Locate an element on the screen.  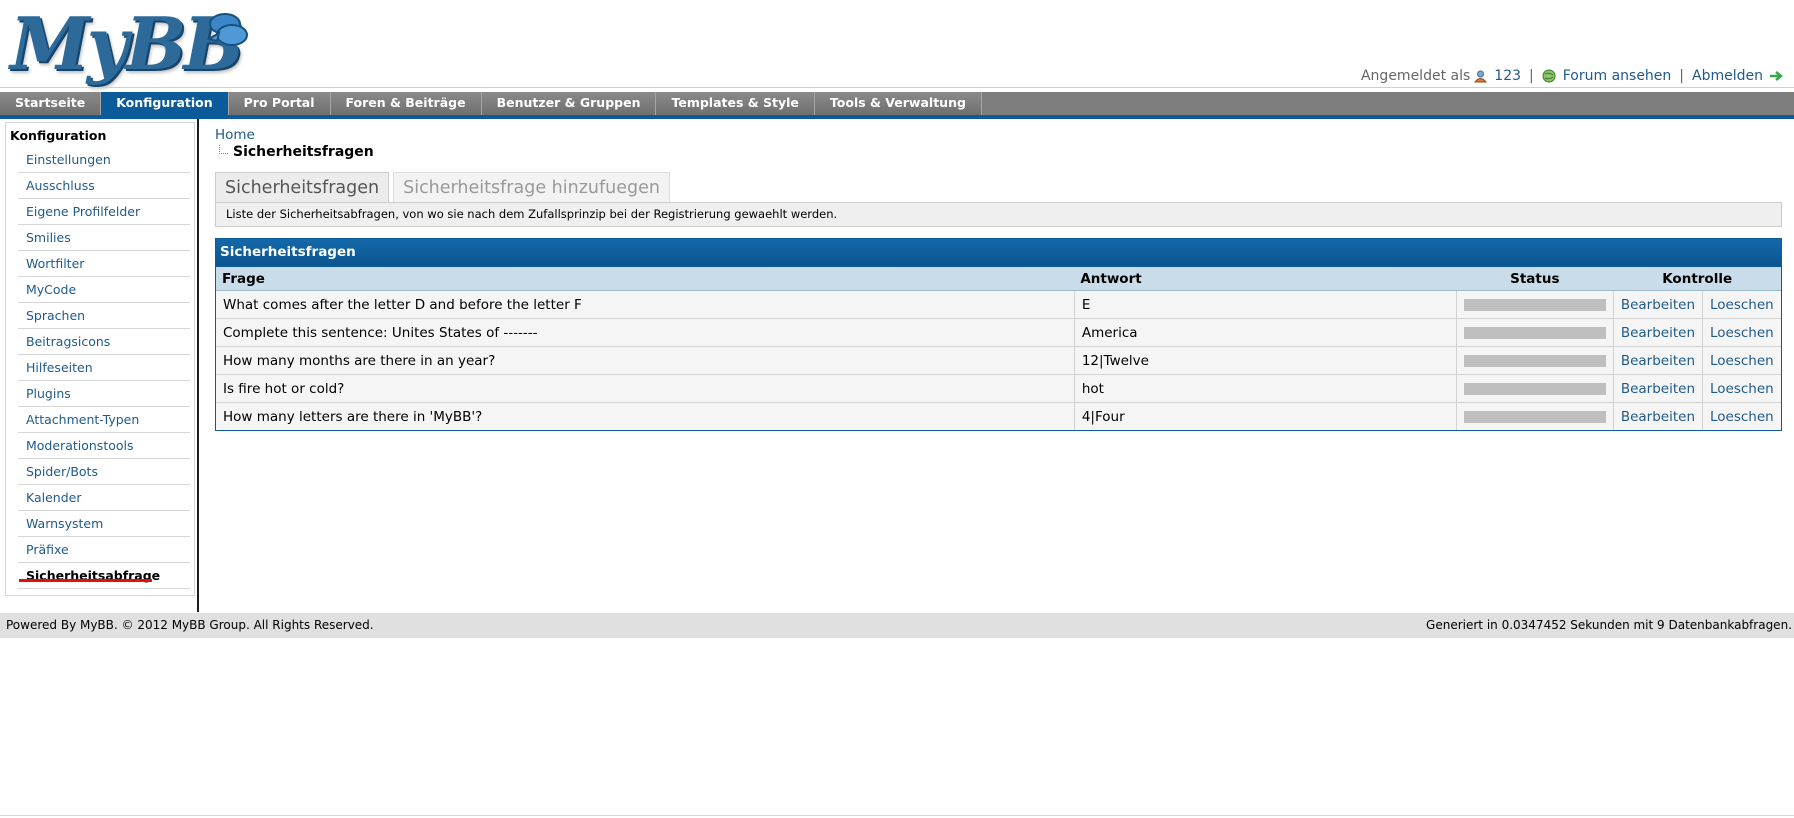
header-status: Status is located at coordinates (1535, 278).